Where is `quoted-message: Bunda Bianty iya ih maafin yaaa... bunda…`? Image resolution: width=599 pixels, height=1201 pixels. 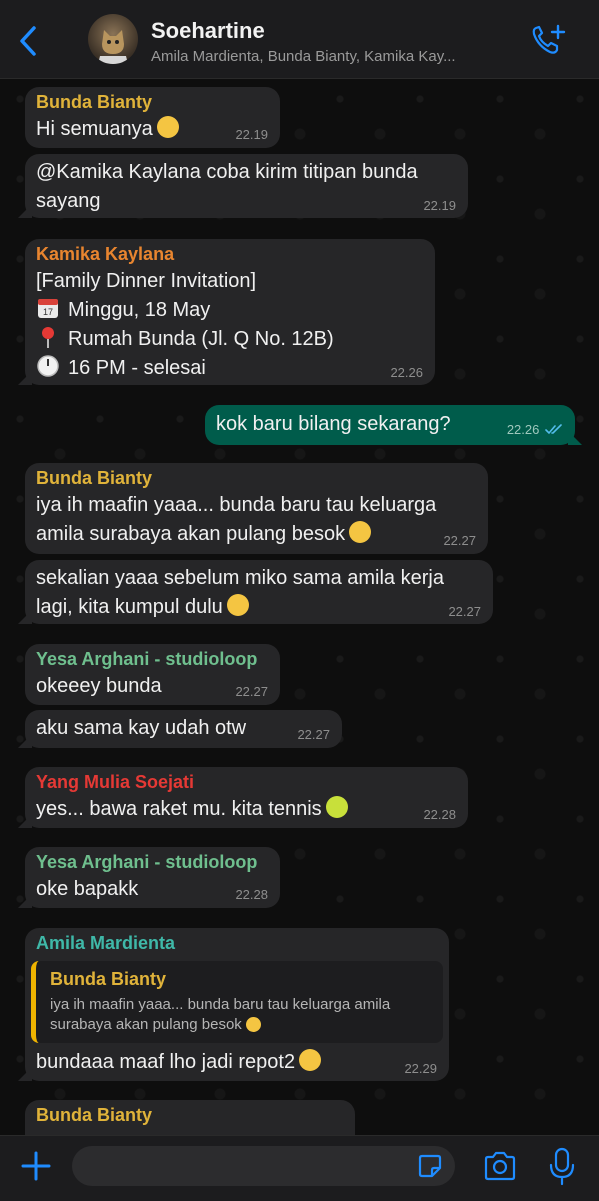 quoted-message: Bunda Bianty iya ih maafin yaaa... bunda… is located at coordinates (237, 1002).